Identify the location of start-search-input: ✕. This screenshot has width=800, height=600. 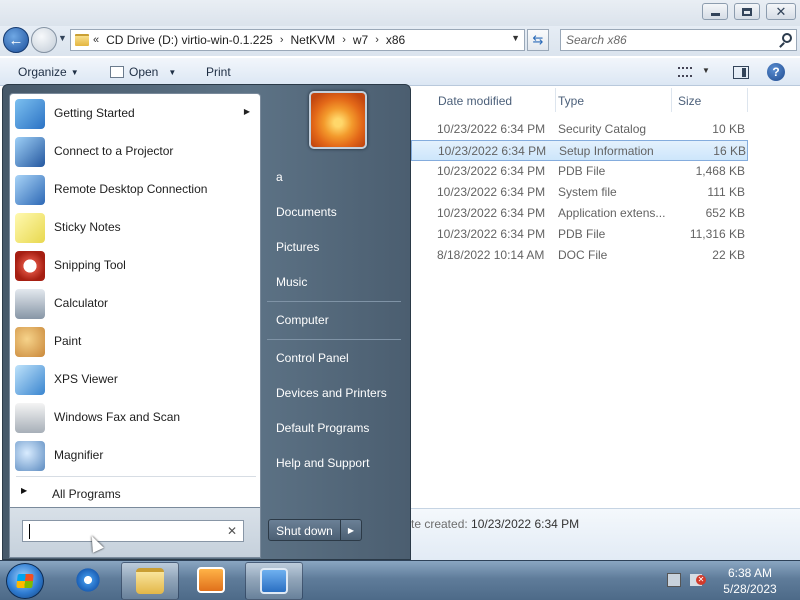
(133, 531).